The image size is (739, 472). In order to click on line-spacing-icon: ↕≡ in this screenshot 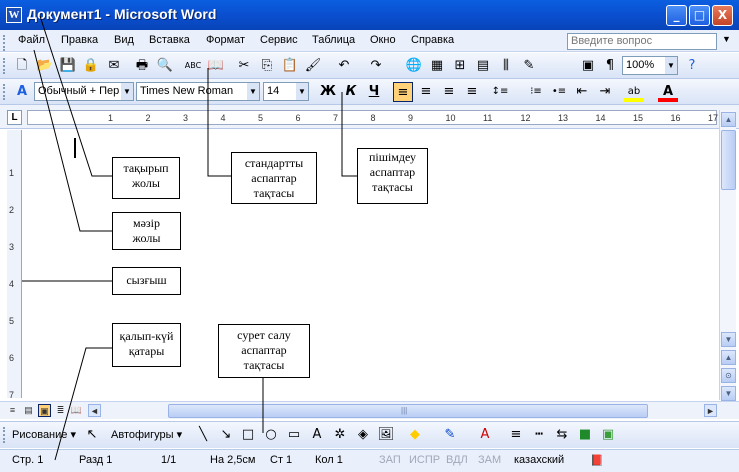, I will do `click(500, 92)`.